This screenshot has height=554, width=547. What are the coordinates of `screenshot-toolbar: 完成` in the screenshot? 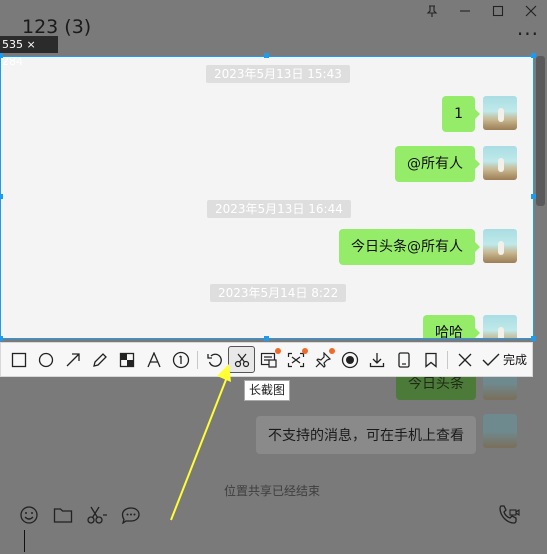 It's located at (266, 359).